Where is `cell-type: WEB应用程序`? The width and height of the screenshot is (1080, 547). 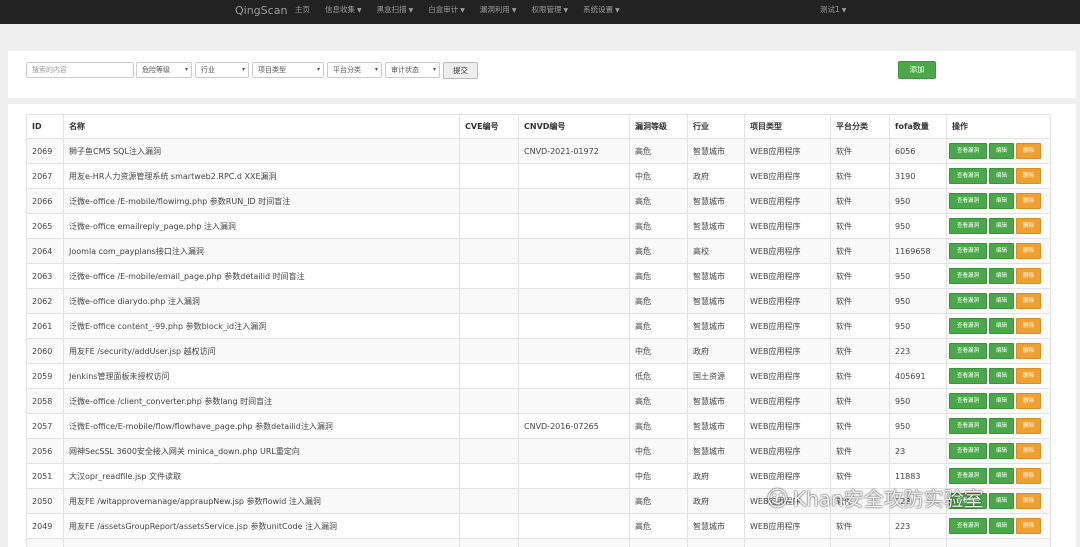 cell-type: WEB应用程序 is located at coordinates (787, 326).